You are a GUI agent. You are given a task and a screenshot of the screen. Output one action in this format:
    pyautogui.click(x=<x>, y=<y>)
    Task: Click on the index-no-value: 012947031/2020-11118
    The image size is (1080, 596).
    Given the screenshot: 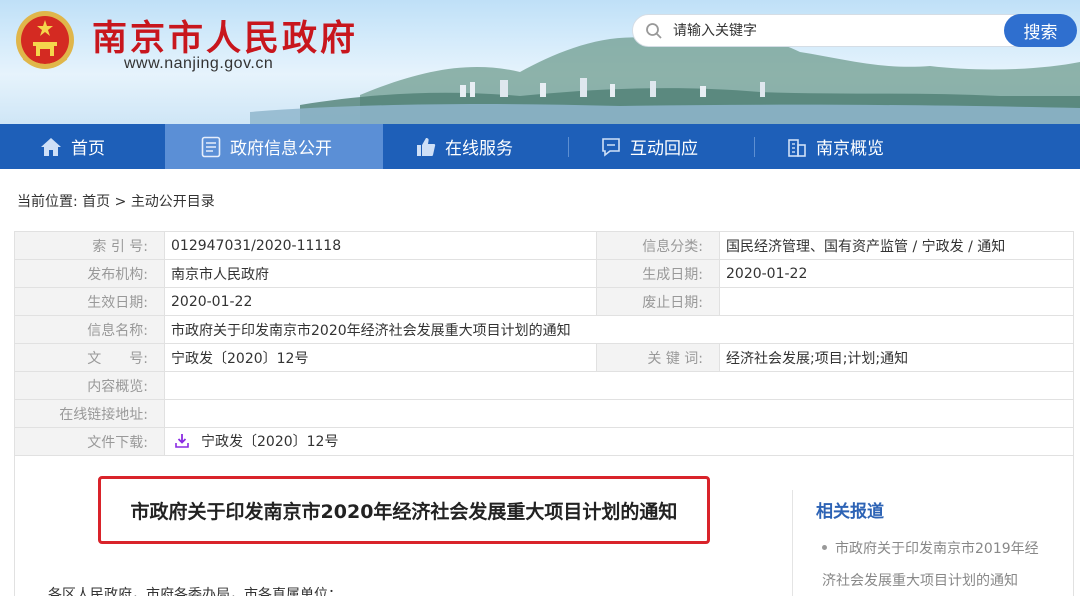 What is the action you would take?
    pyautogui.click(x=380, y=245)
    